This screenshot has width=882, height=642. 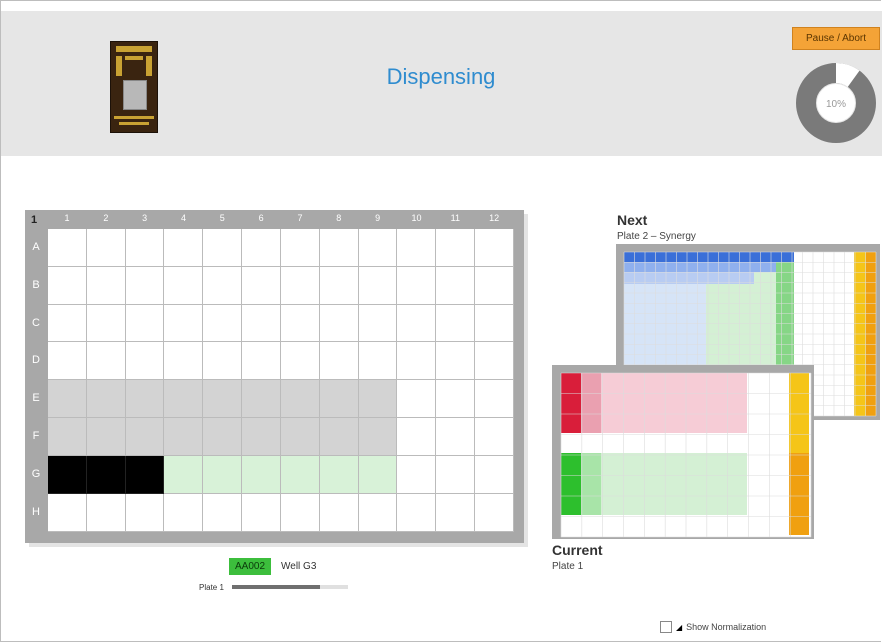 What do you see at coordinates (339, 248) in the screenshot?
I see `well-A8` at bounding box center [339, 248].